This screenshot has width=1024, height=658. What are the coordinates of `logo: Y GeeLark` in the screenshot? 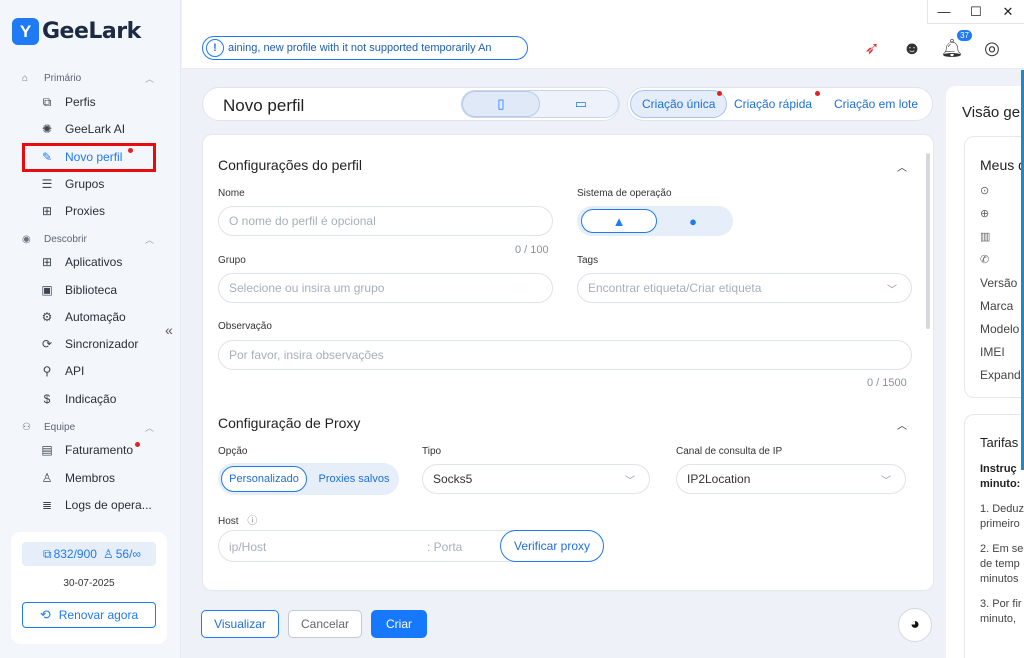 It's located at (76, 31).